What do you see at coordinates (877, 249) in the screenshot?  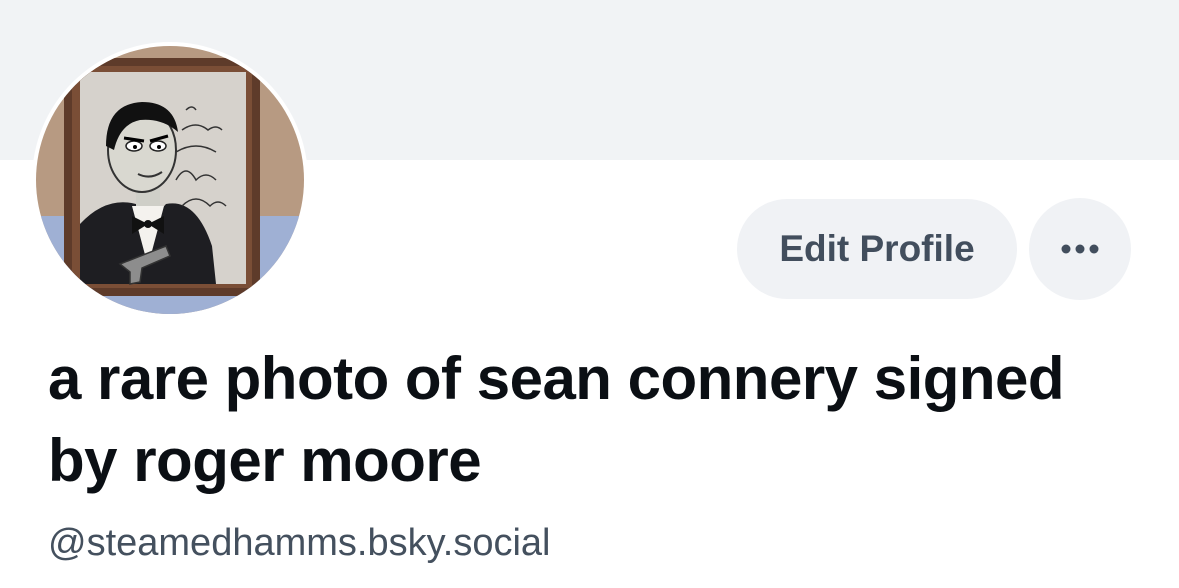 I see `edit-profile-button: Edit Profile` at bounding box center [877, 249].